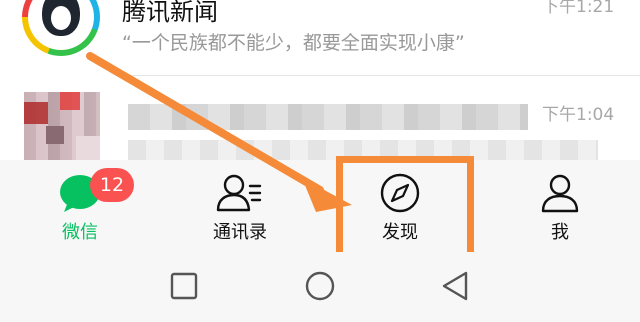 This screenshot has width=640, height=322. Describe the element at coordinates (320, 286) in the screenshot. I see `home-circle-icon` at that location.